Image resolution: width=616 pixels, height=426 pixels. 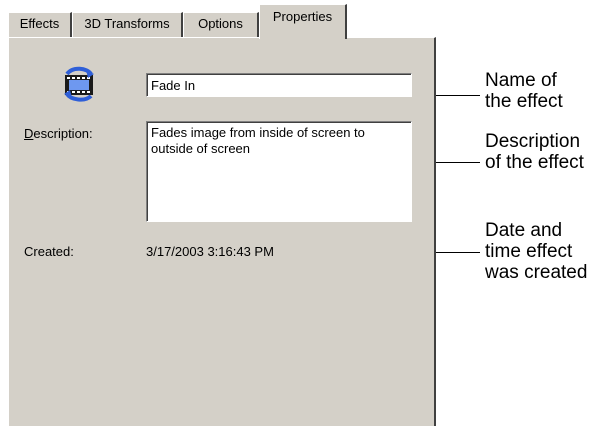 I want to click on annotation-line: Date and, so click(x=524, y=230).